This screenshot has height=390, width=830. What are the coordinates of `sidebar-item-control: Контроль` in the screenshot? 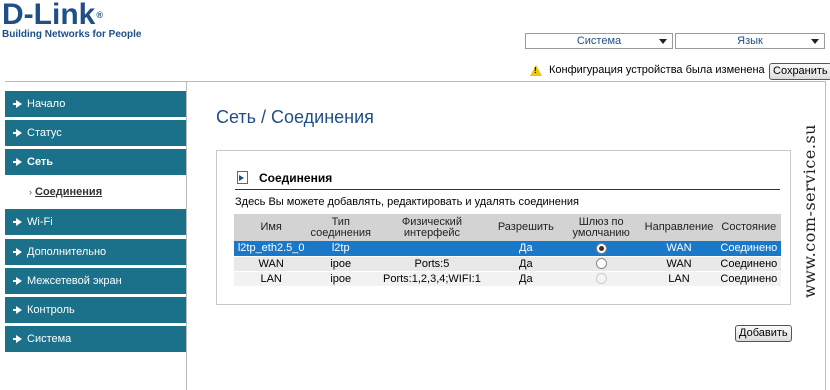 It's located at (95, 310).